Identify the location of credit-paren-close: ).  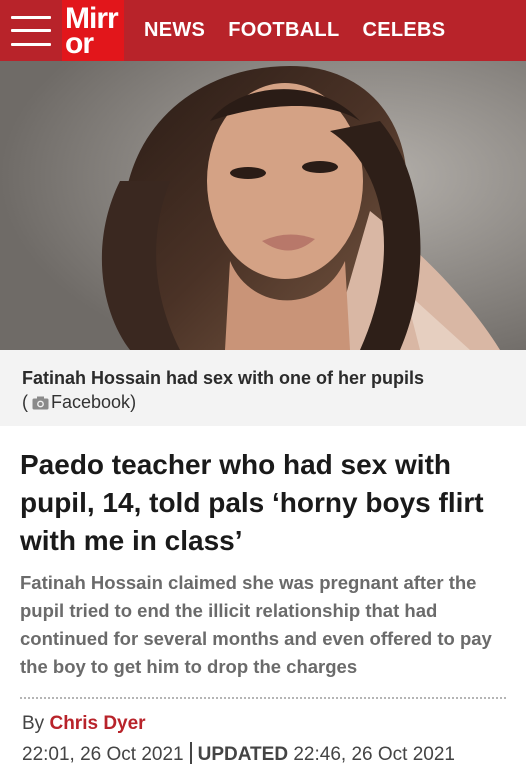
(133, 402).